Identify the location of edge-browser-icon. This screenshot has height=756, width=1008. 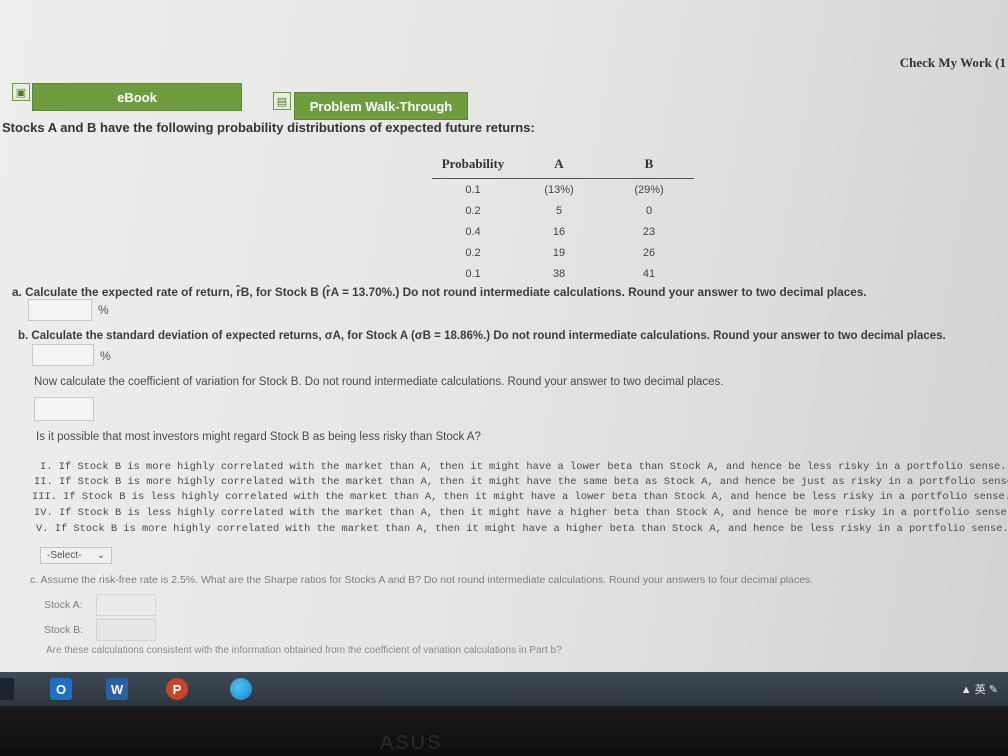
(241, 689).